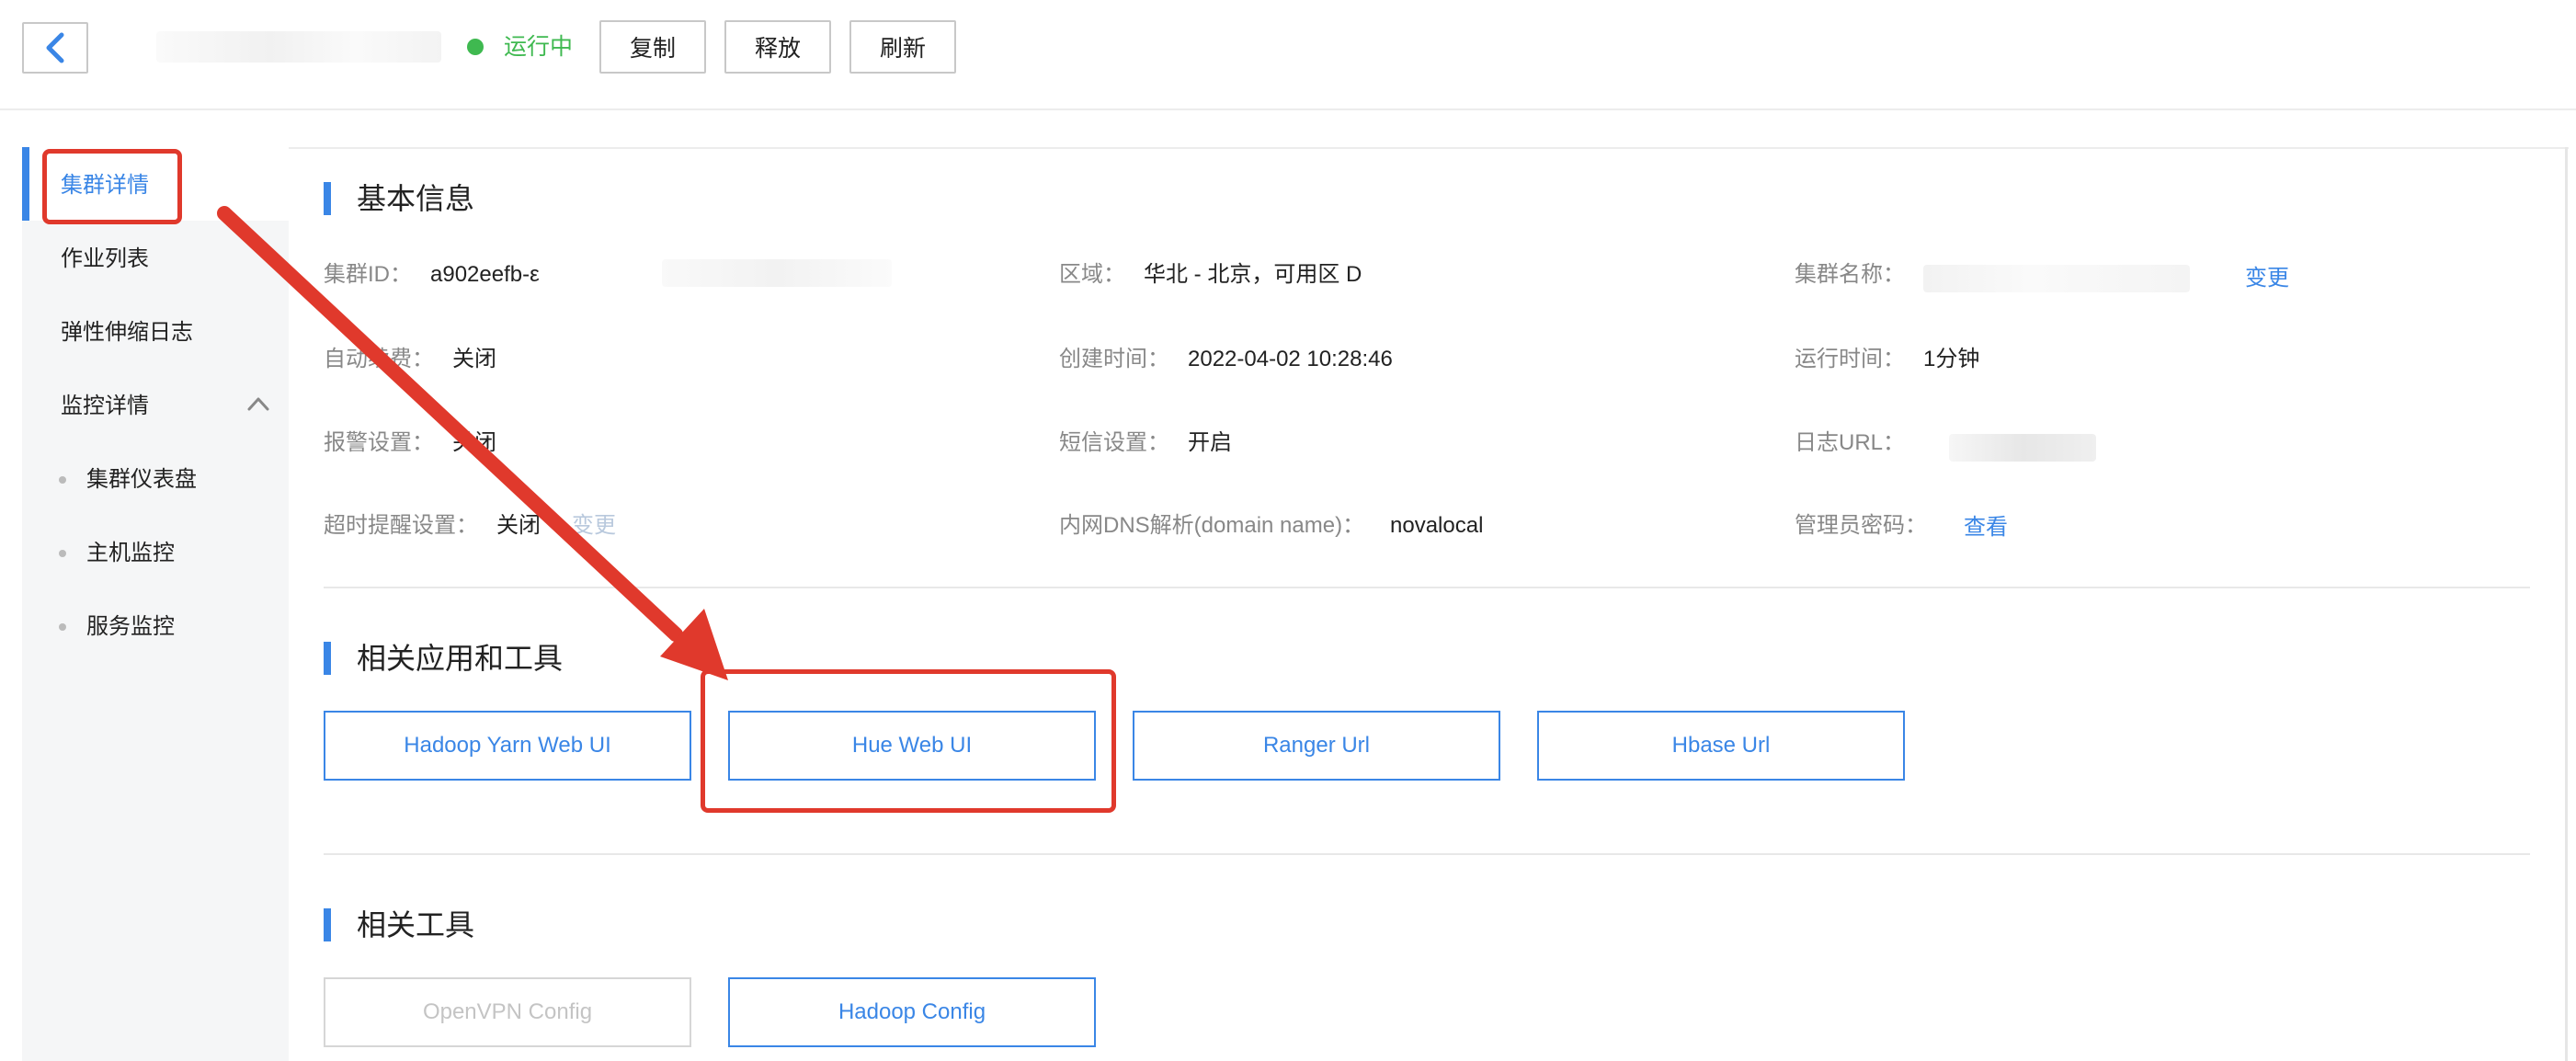 The image size is (2576, 1061). I want to click on admin-password-label: 管理员密码：, so click(1861, 525).